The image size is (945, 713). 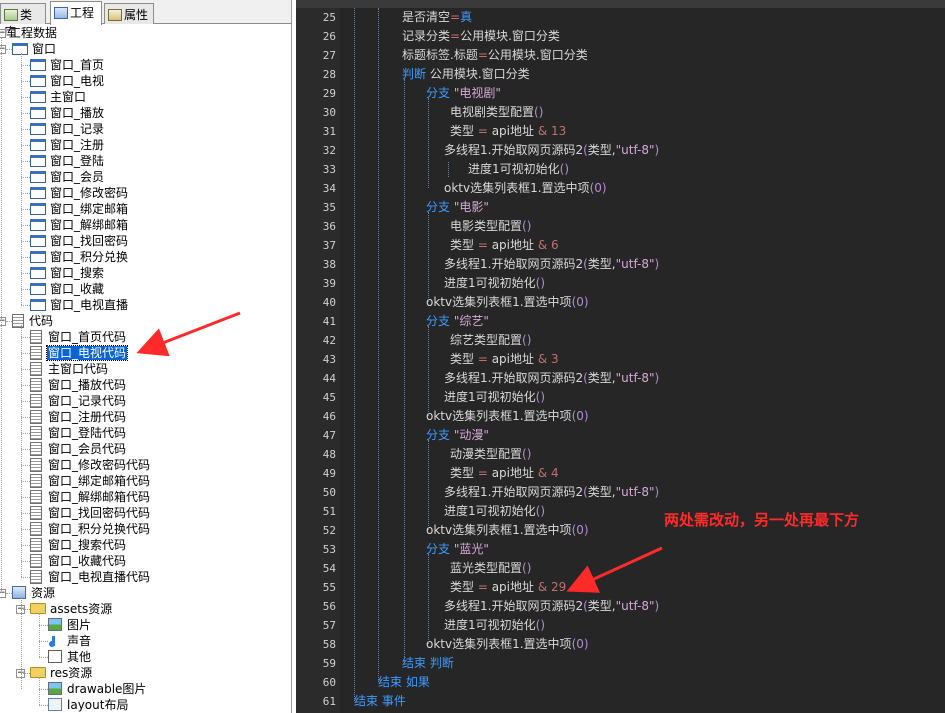 I want to click on tree-item-code: 窗口_电视直播代码, so click(x=89, y=577).